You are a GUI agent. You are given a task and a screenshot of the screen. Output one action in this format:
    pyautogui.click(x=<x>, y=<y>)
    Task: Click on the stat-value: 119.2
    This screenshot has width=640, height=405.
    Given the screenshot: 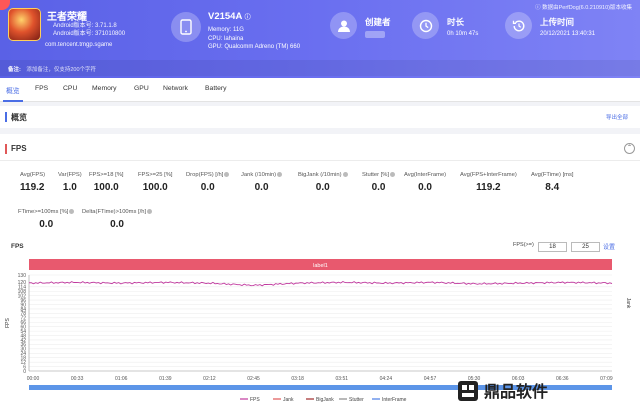 What is the action you would take?
    pyautogui.click(x=32, y=187)
    